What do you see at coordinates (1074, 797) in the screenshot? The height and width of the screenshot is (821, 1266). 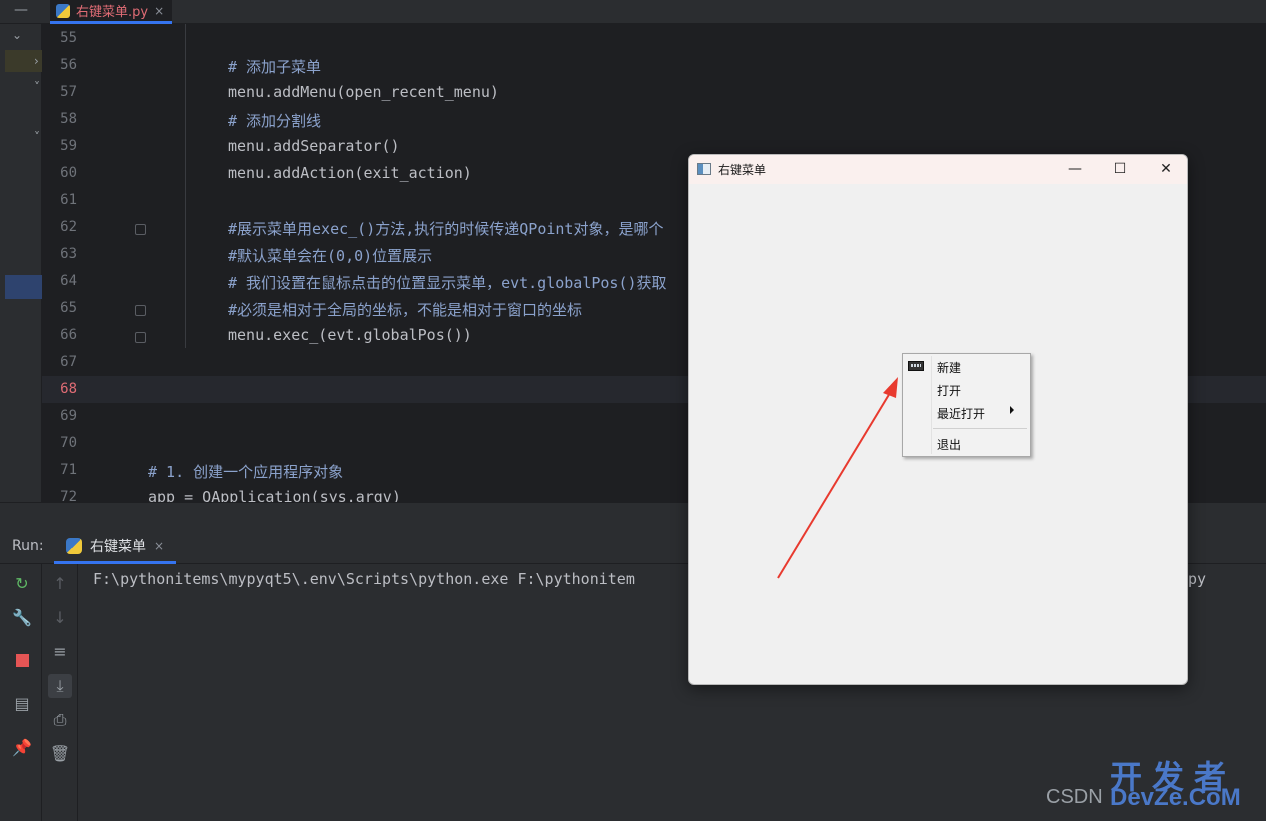 I see `watermark-csdn: CSDN` at bounding box center [1074, 797].